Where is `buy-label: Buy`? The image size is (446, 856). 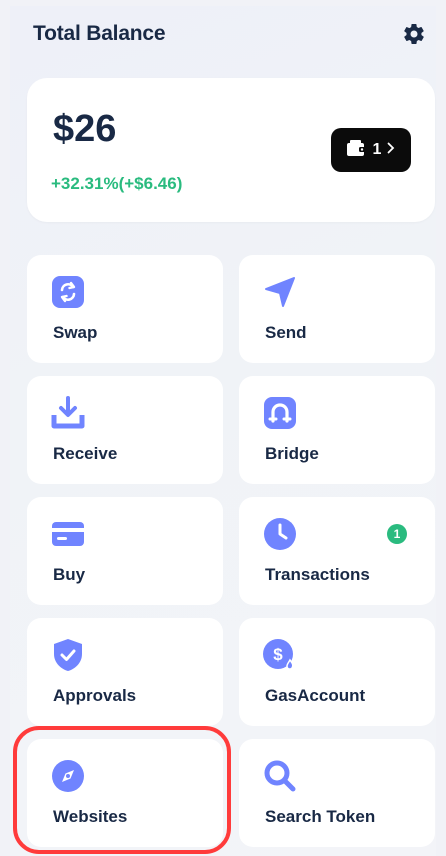
buy-label: Buy is located at coordinates (69, 574).